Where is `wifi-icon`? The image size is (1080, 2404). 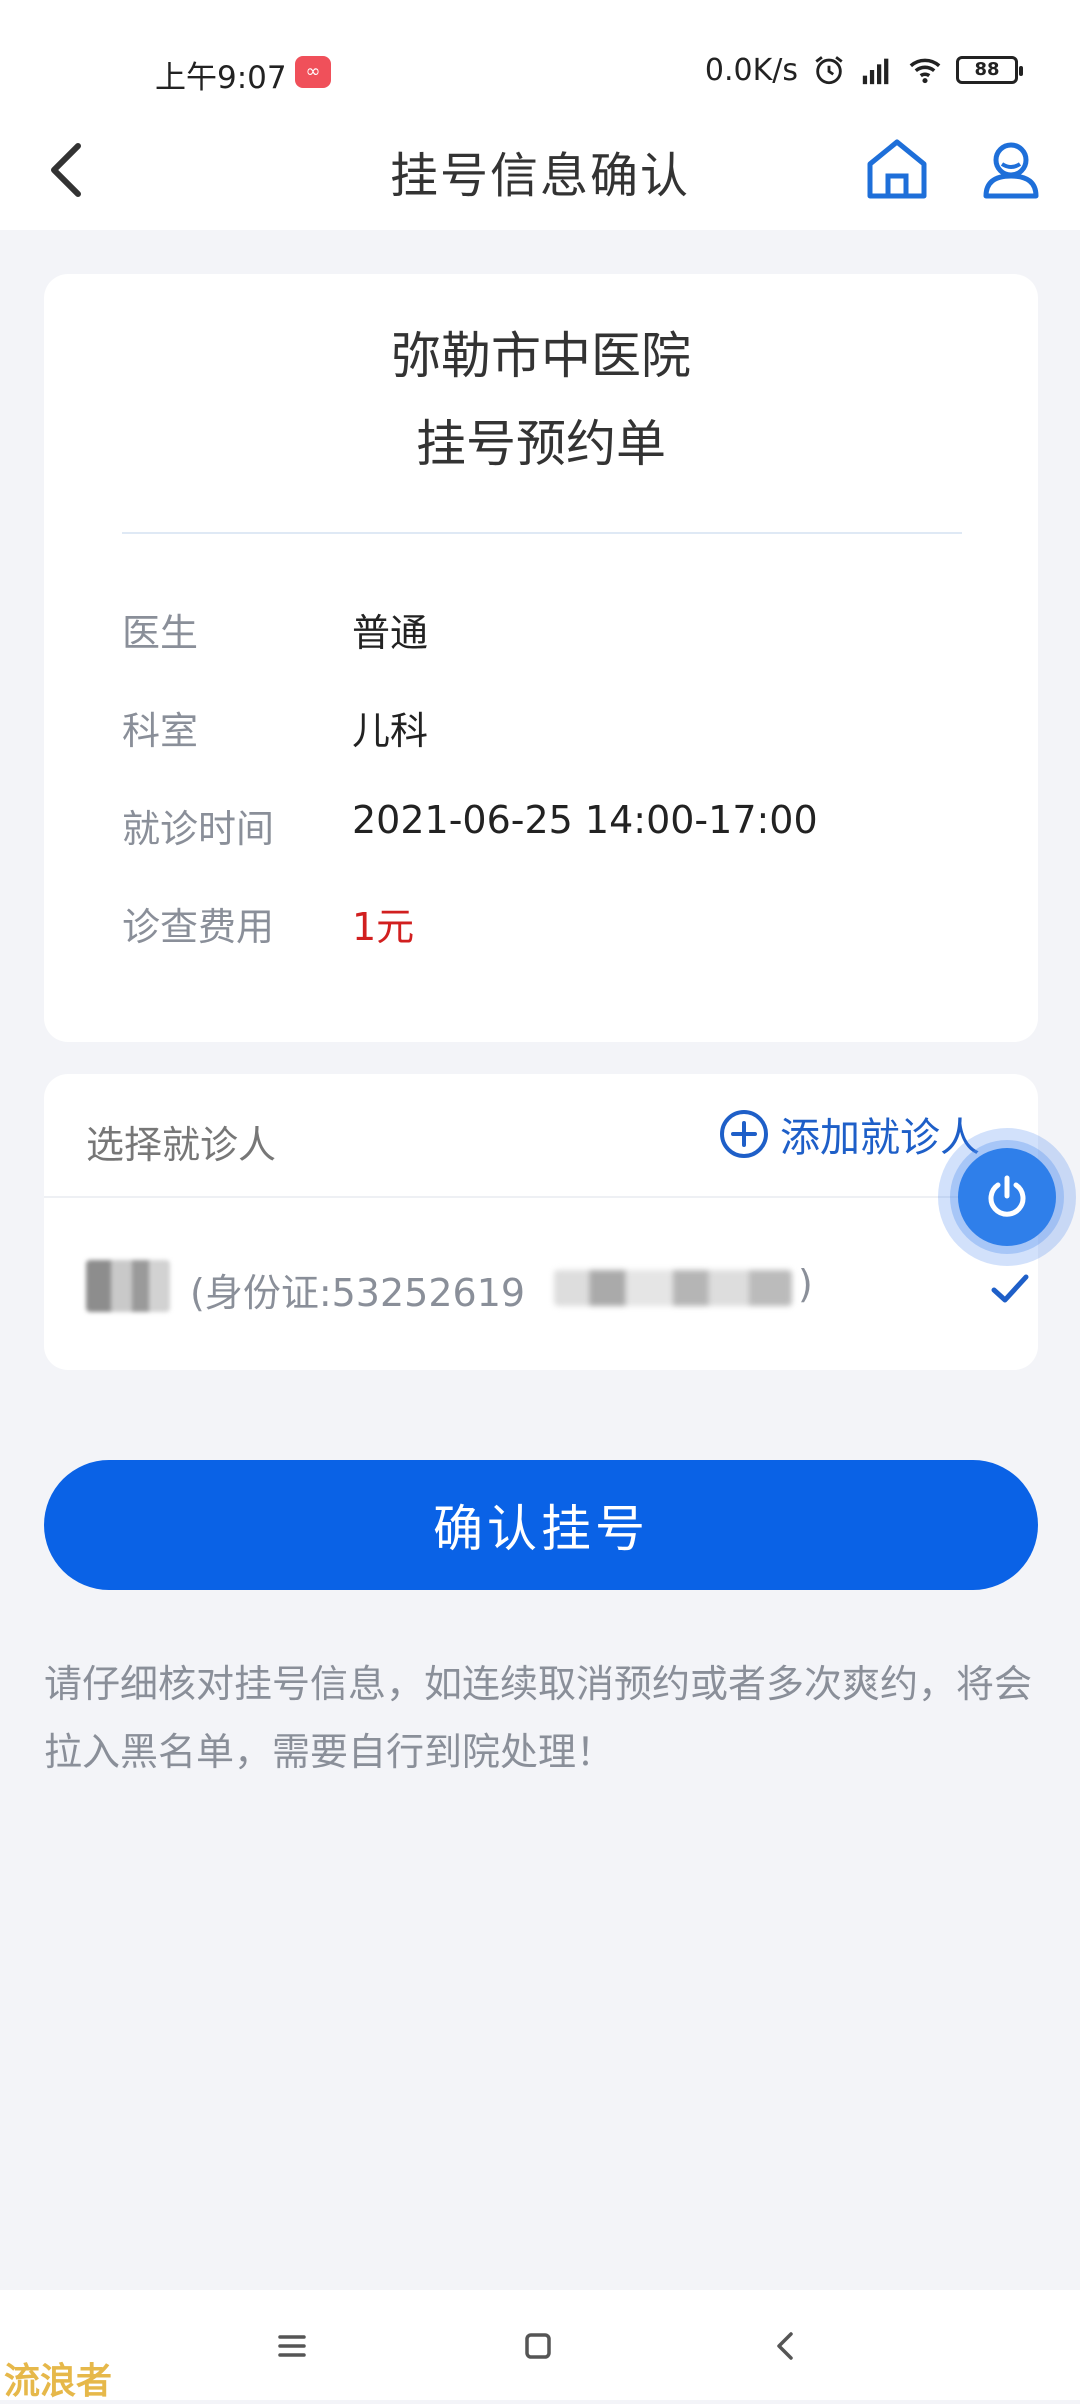
wifi-icon is located at coordinates (925, 71).